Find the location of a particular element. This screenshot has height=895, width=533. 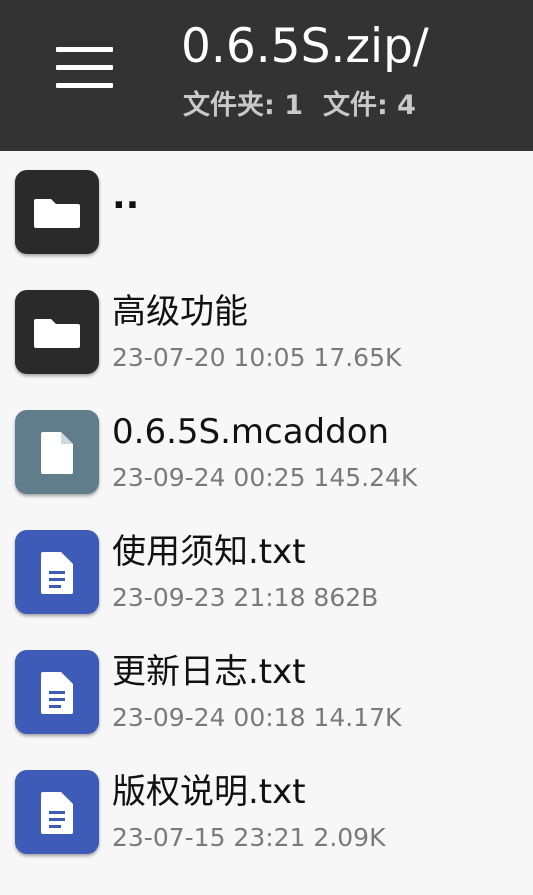

file-icon is located at coordinates (57, 452).